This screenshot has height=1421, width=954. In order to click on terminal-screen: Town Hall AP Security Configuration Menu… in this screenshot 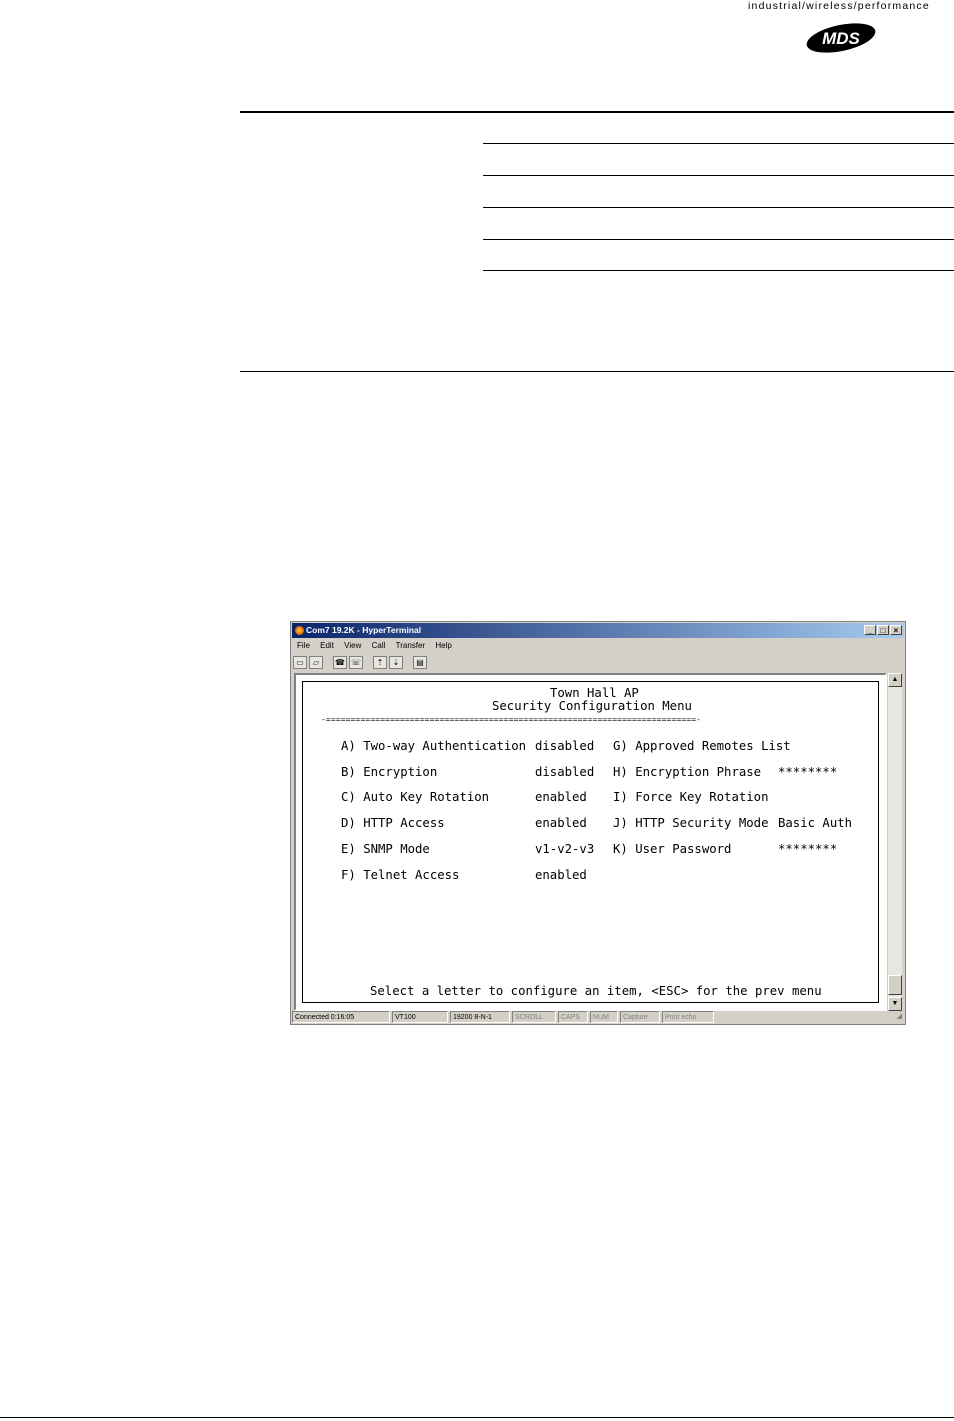, I will do `click(590, 842)`.